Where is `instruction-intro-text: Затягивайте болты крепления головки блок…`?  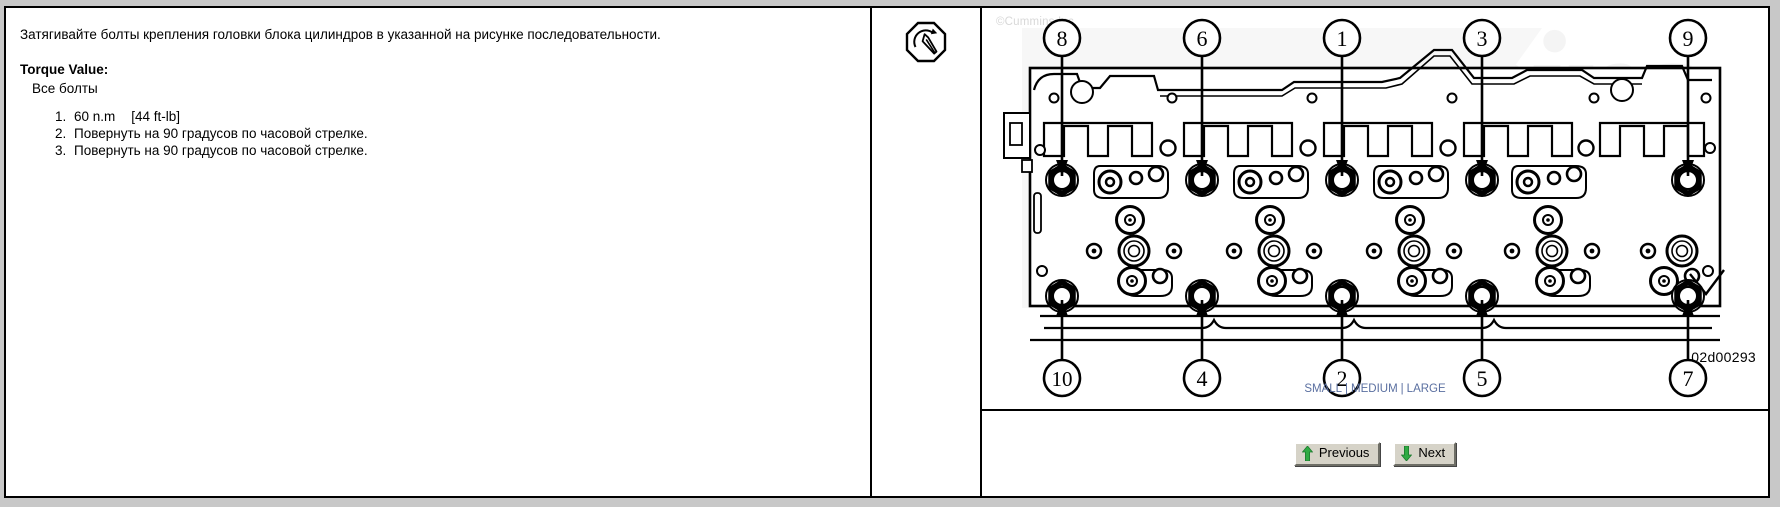
instruction-intro-text: Затягивайте болты крепления головки блок… is located at coordinates (340, 34).